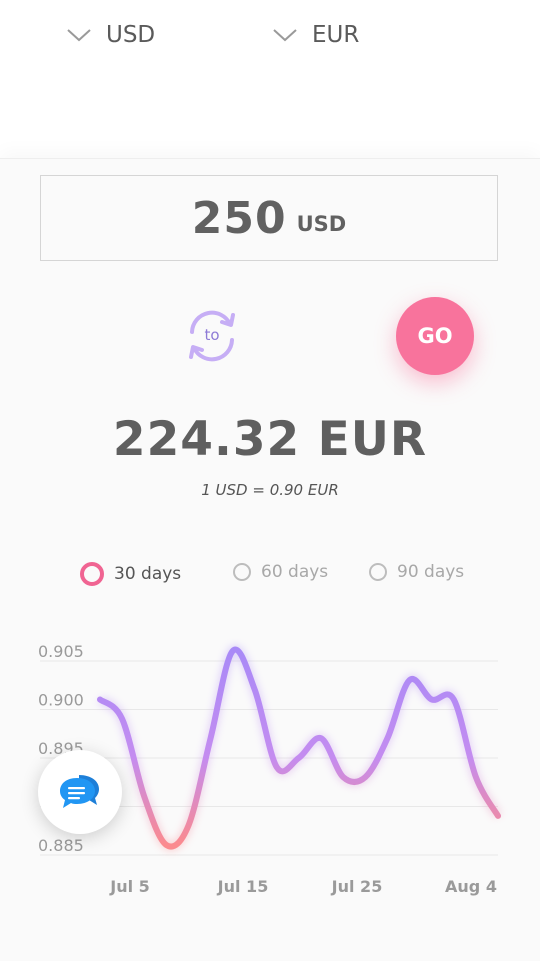 The width and height of the screenshot is (540, 961). What do you see at coordinates (129, 886) in the screenshot?
I see `x-tick-label: Jul 5` at bounding box center [129, 886].